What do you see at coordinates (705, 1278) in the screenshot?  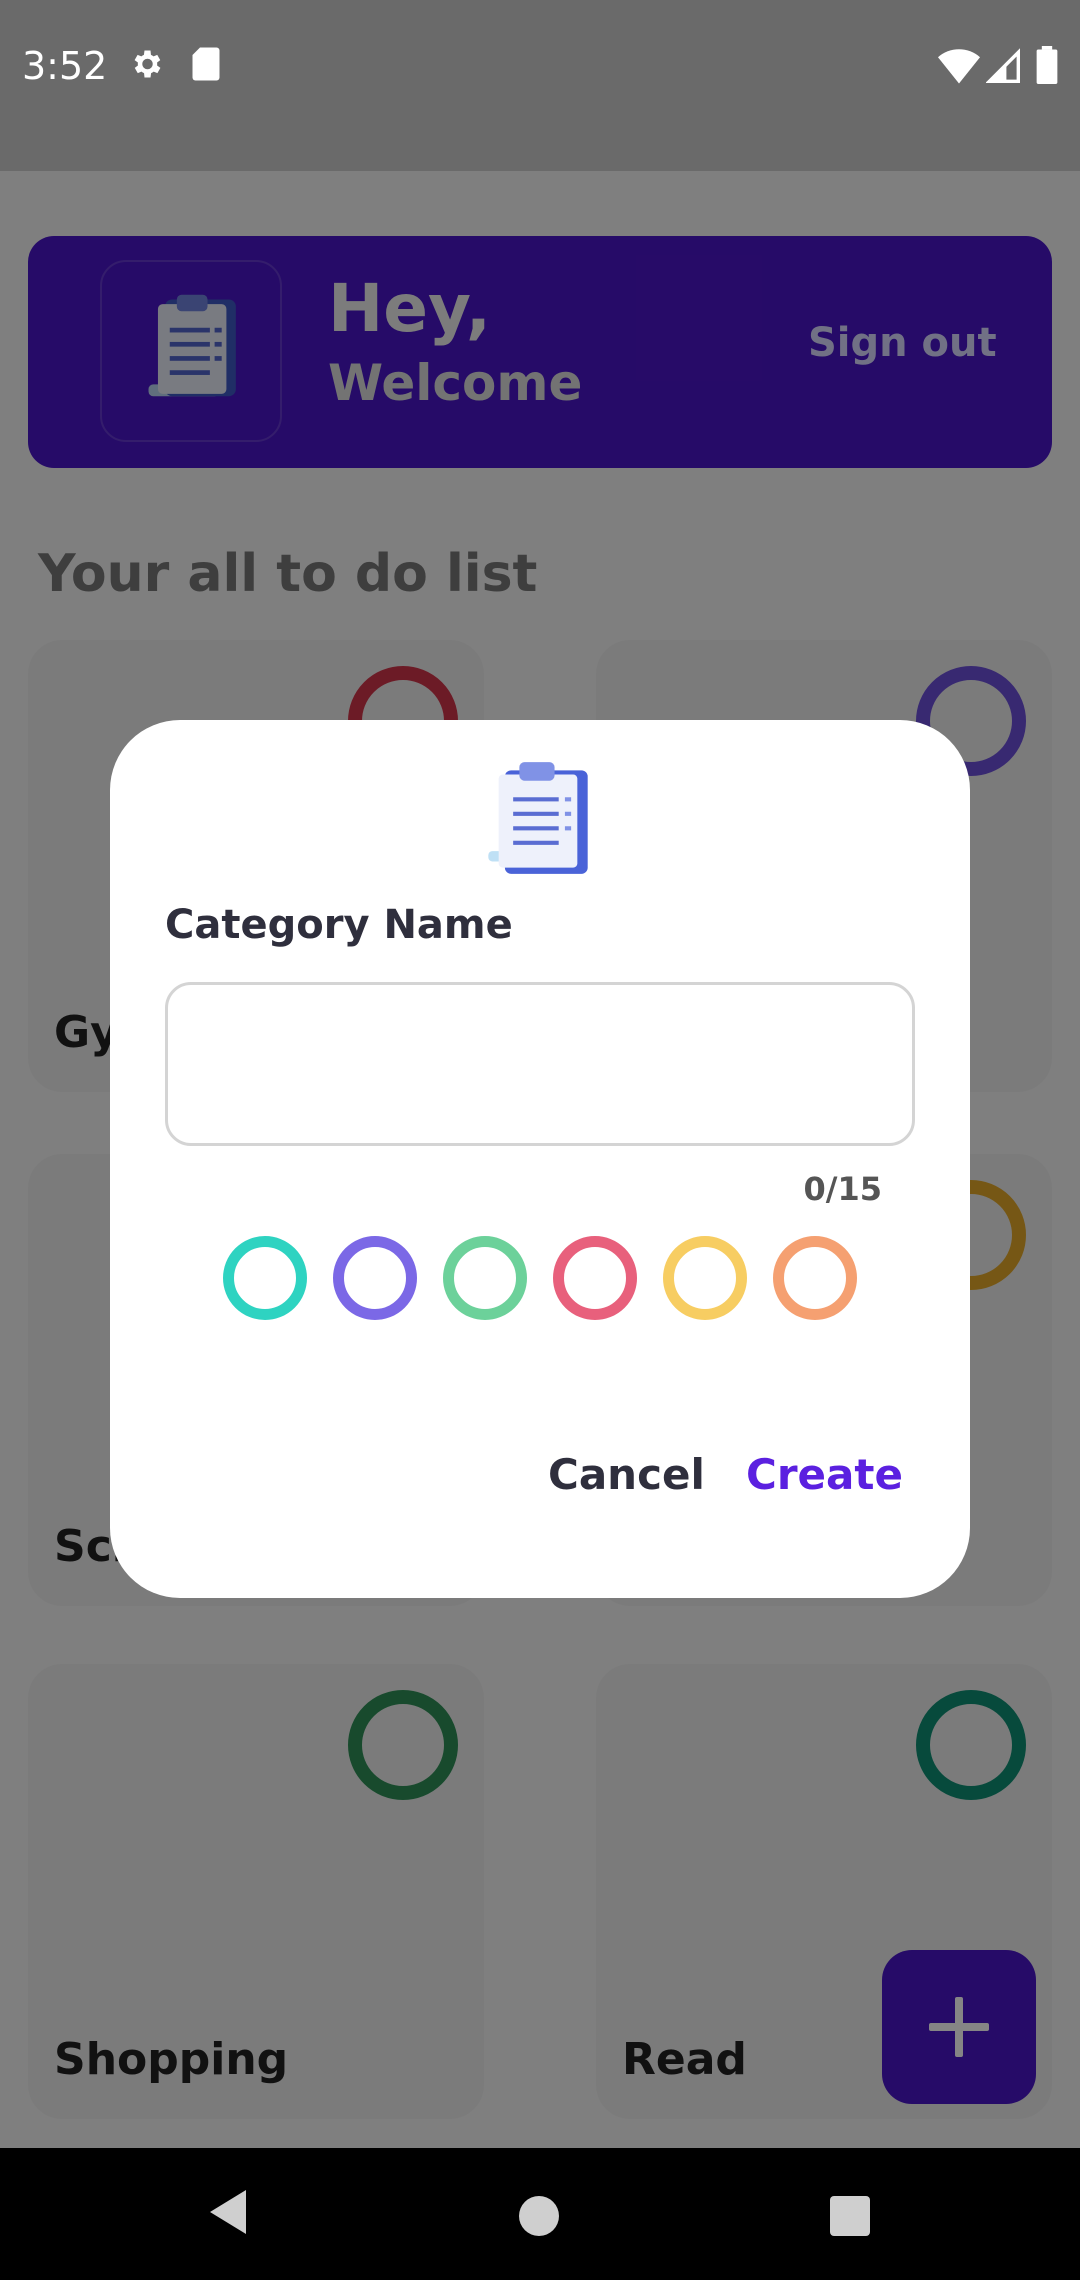 I see `color-option-yellow` at bounding box center [705, 1278].